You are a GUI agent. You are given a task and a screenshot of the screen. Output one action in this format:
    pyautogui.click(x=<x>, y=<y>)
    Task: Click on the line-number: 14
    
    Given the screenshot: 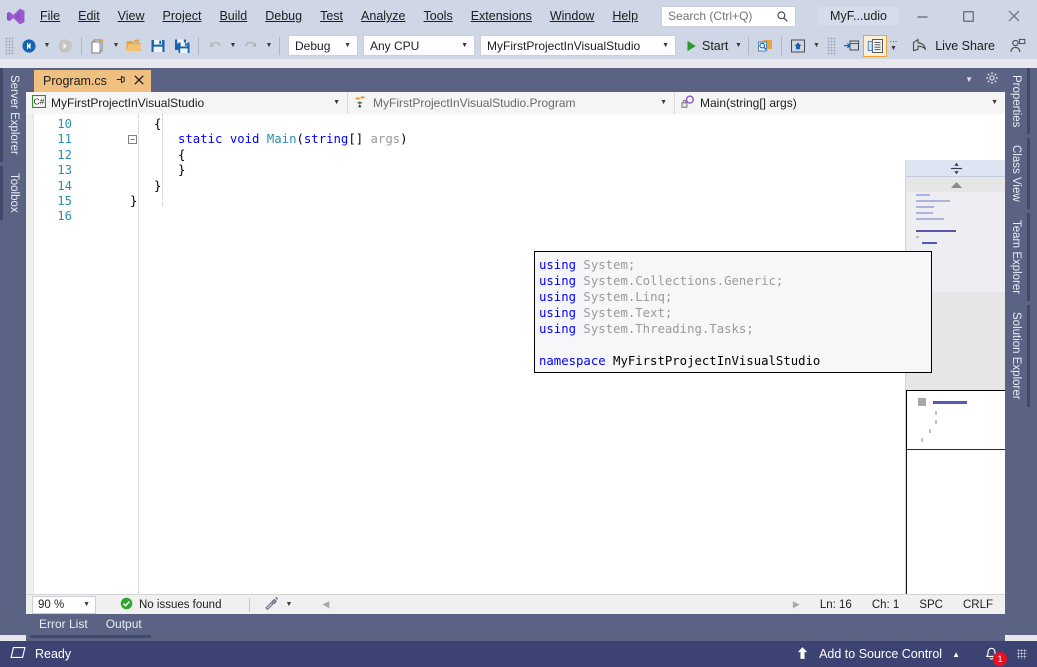 What is the action you would take?
    pyautogui.click(x=64, y=185)
    